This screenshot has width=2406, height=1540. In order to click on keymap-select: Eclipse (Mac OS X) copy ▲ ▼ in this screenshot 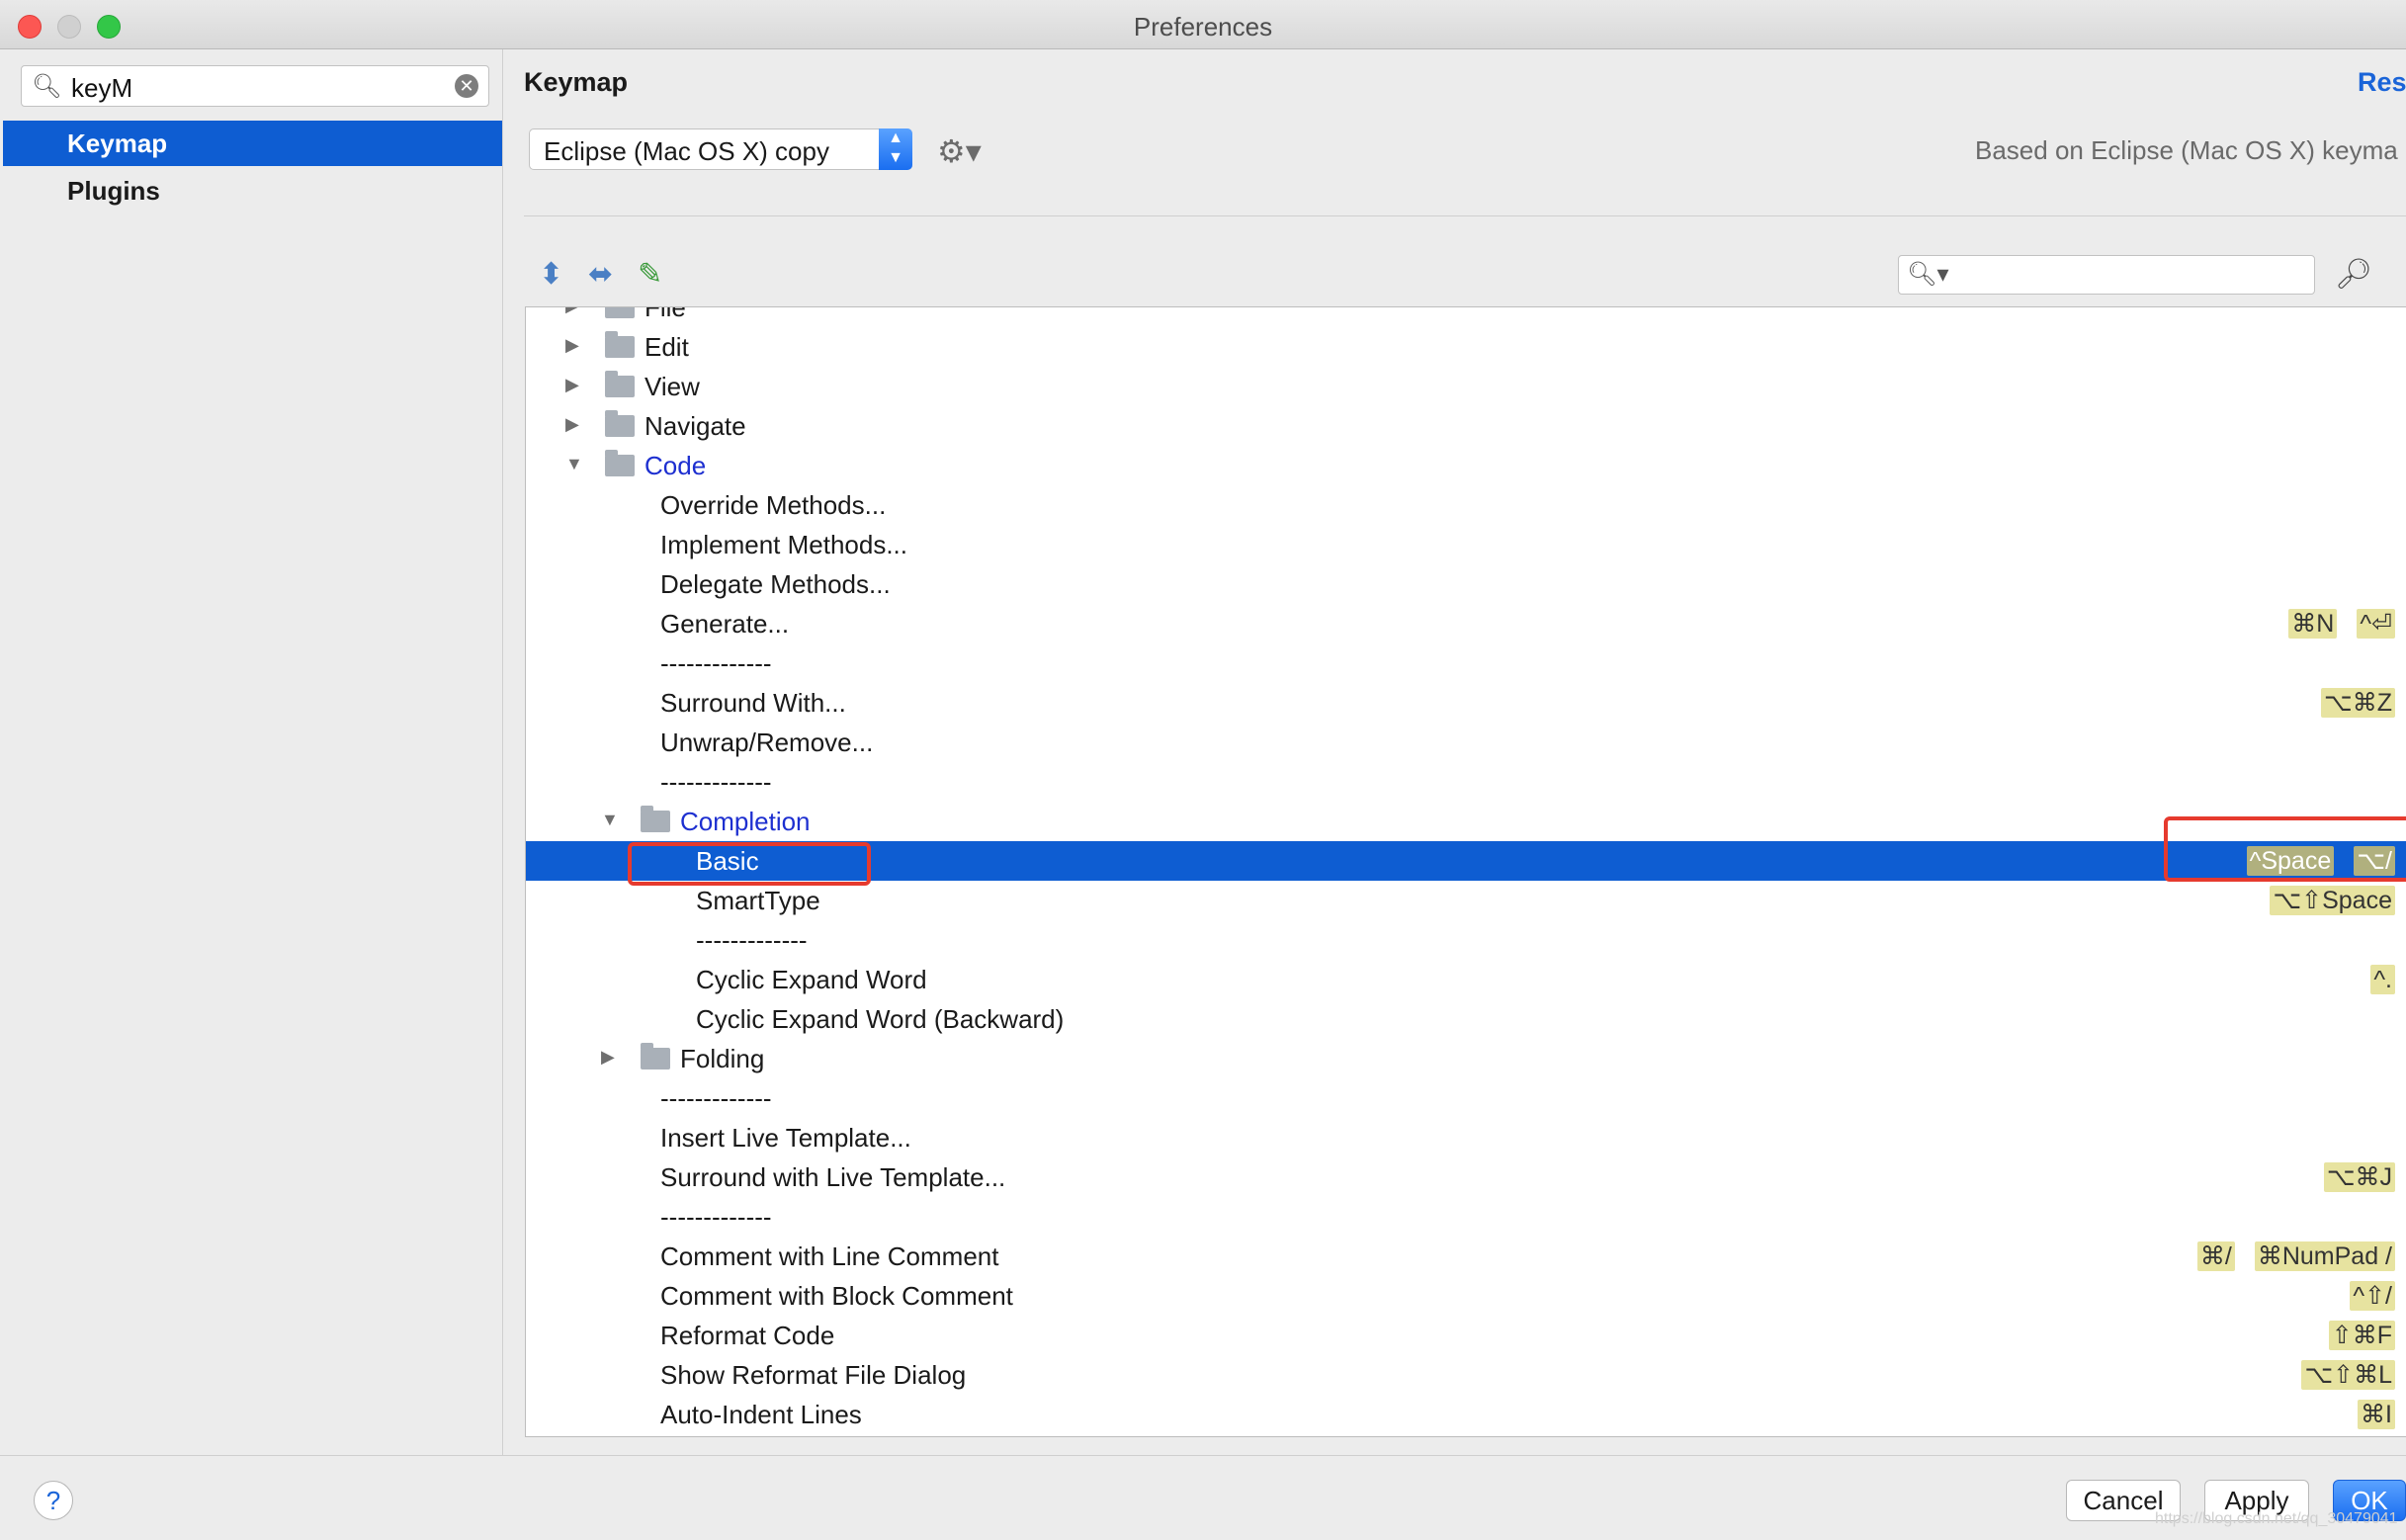, I will do `click(720, 149)`.